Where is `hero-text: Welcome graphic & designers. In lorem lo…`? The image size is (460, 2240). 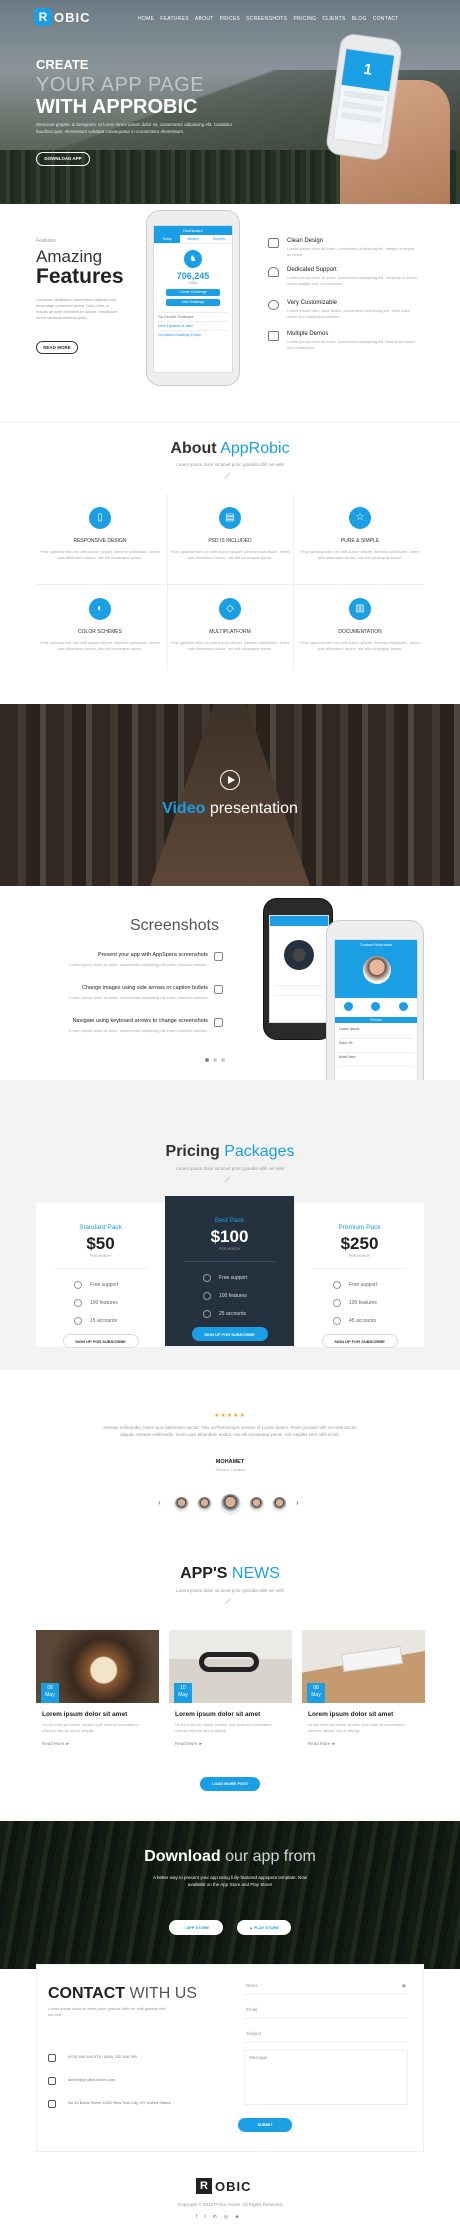 hero-text: Welcome graphic & designers. In lorem lo… is located at coordinates (134, 128).